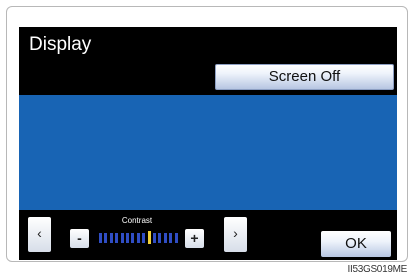 The width and height of the screenshot is (413, 279). I want to click on next-setting-button: ›, so click(235, 234).